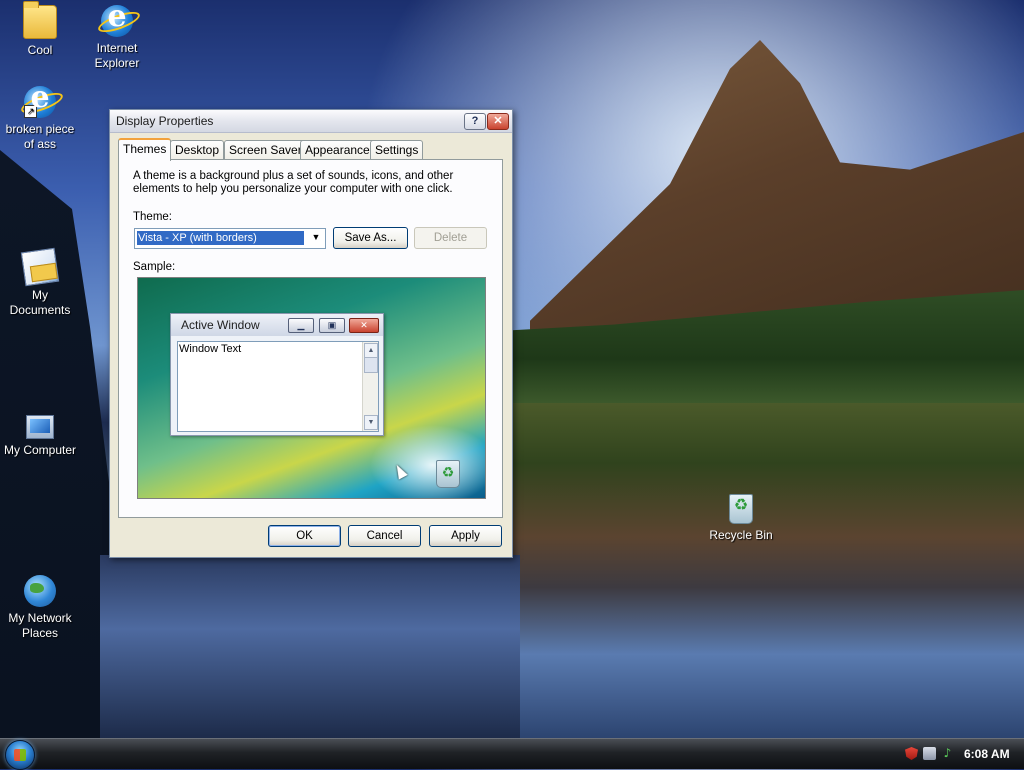 The image size is (1024, 770). What do you see at coordinates (929, 753) in the screenshot?
I see `network-tray-icon` at bounding box center [929, 753].